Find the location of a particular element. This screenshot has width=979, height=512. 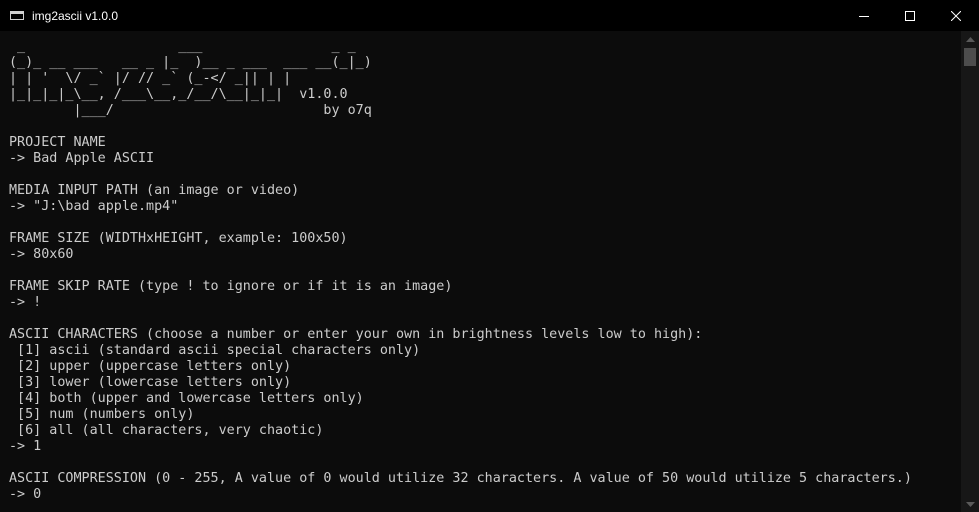

scroll-up-arrow-icon is located at coordinates (970, 39).